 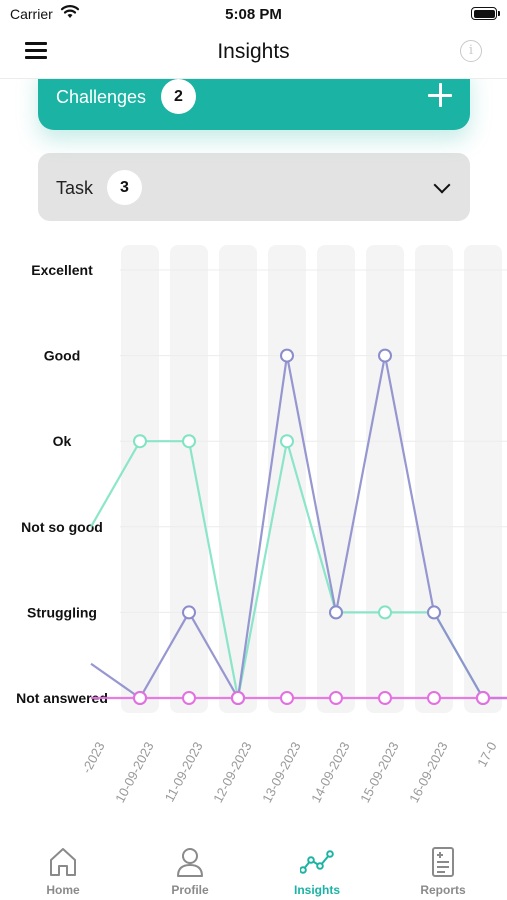 What do you see at coordinates (485, 13) in the screenshot?
I see `battery-icon` at bounding box center [485, 13].